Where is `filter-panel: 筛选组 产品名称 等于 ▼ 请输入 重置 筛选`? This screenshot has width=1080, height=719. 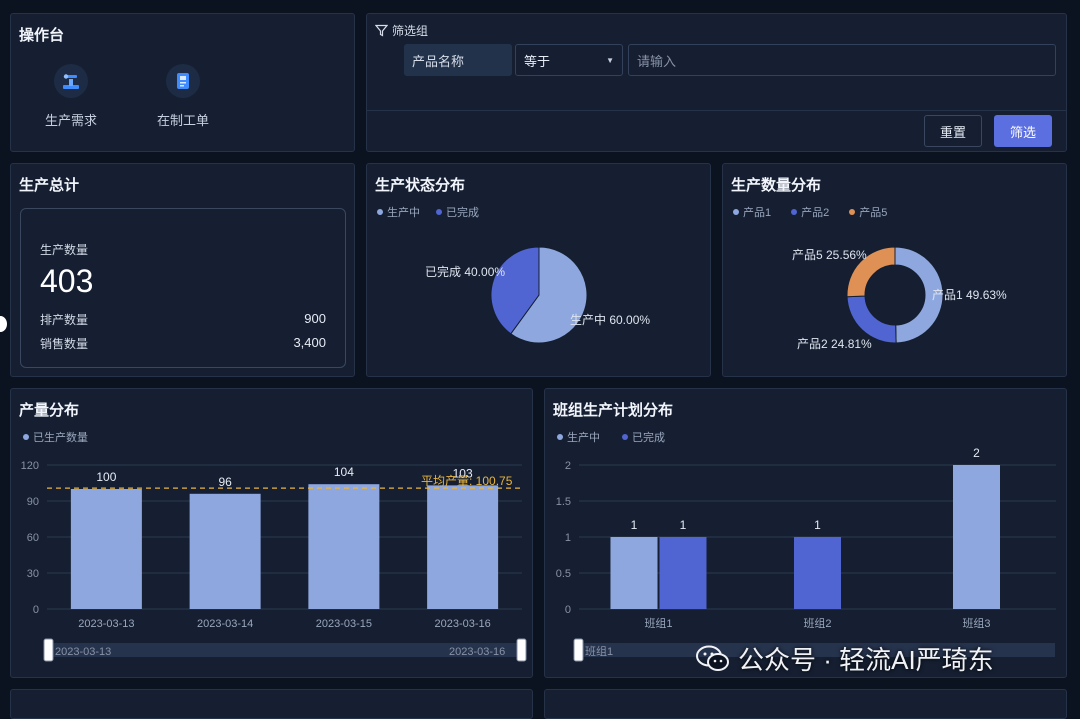
filter-panel: 筛选组 产品名称 等于 ▼ 请输入 重置 筛选 is located at coordinates (716, 82).